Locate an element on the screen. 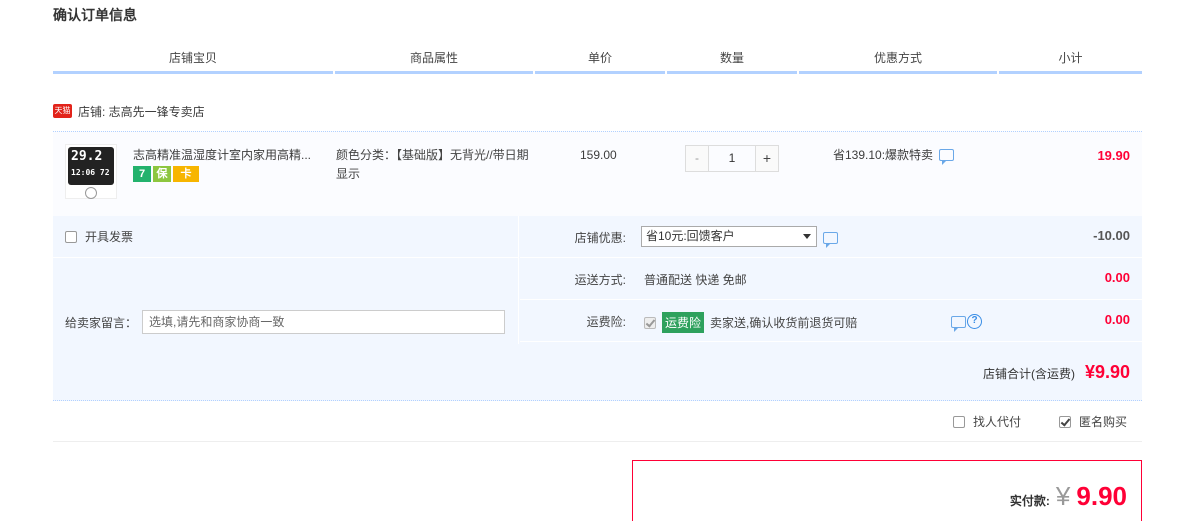  insurance-tag: 运费险 is located at coordinates (683, 322).